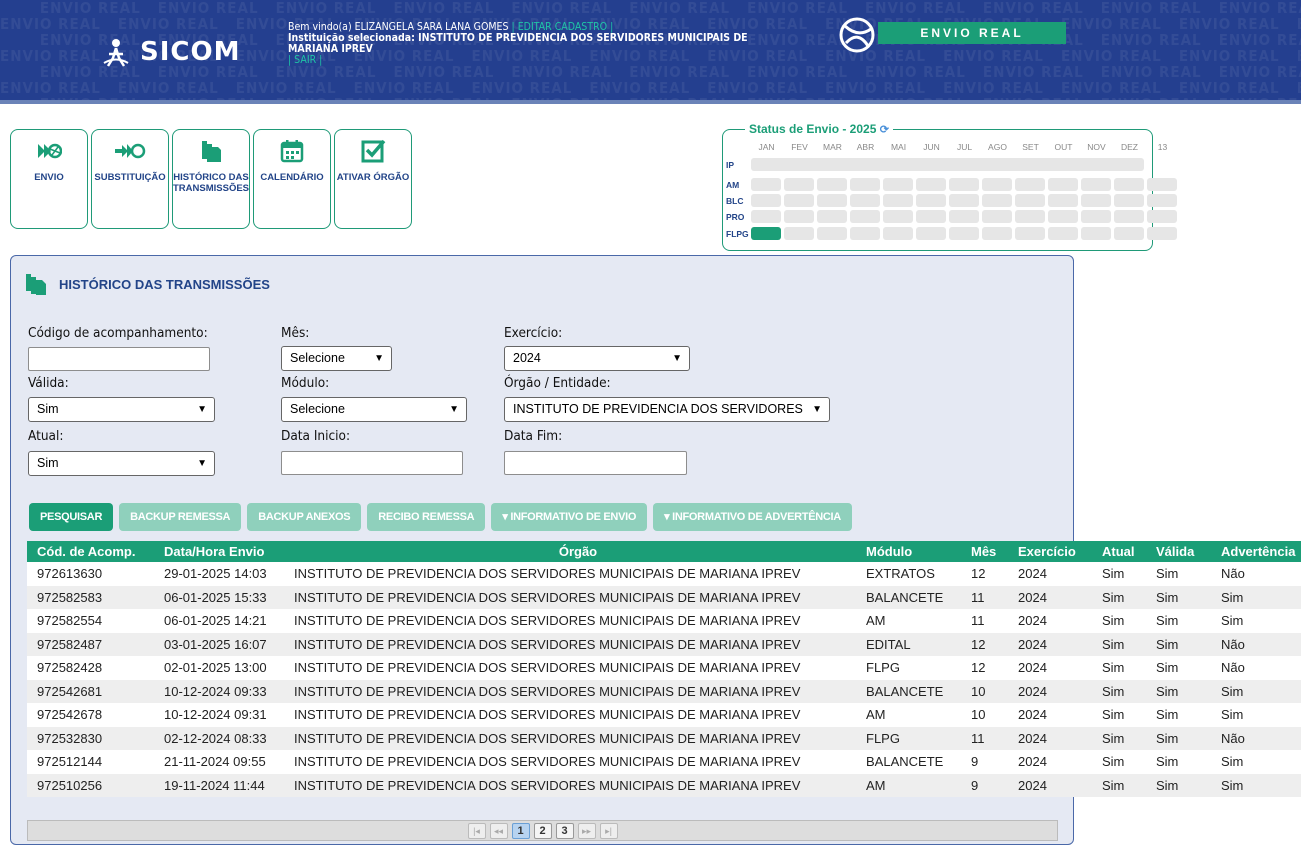 Image resolution: width=1301 pixels, height=845 pixels. What do you see at coordinates (520, 830) in the screenshot?
I see `page-1-button: 1` at bounding box center [520, 830].